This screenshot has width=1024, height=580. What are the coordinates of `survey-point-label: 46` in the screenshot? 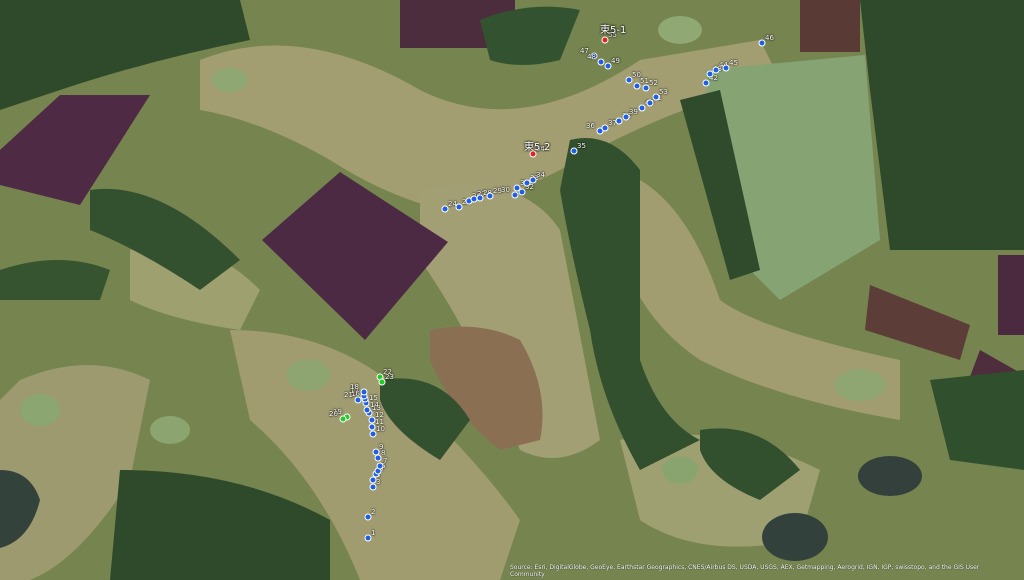 It's located at (769, 38).